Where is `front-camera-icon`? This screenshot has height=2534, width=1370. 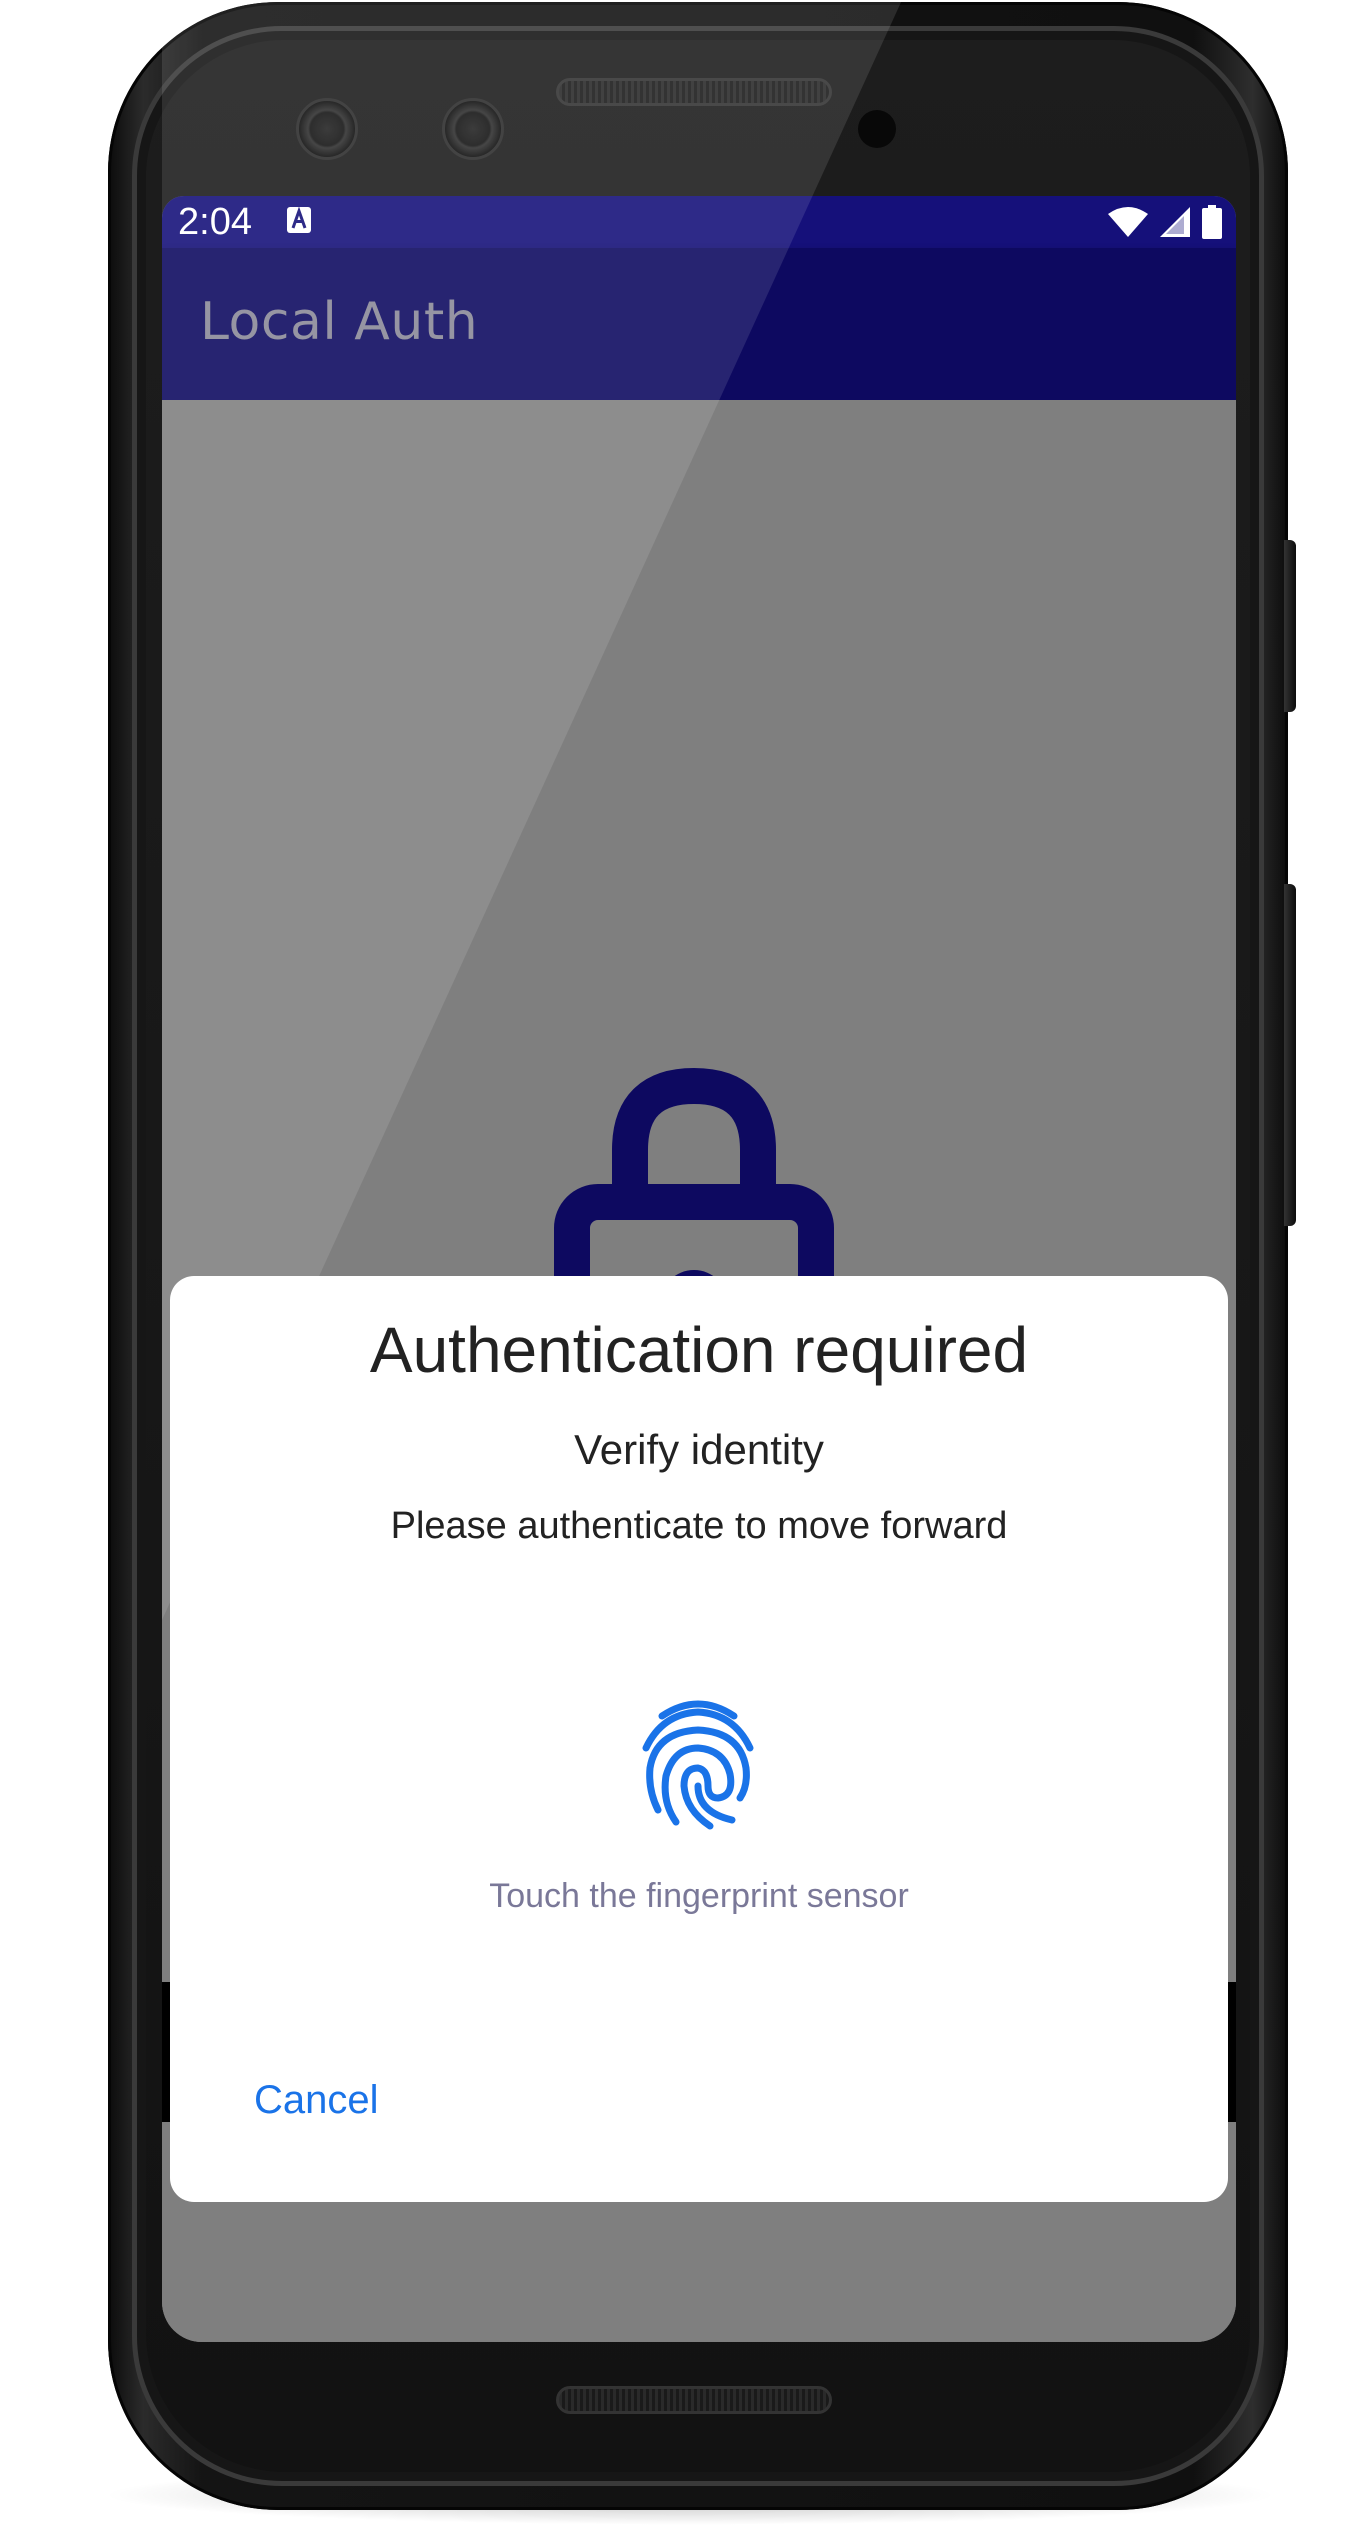
front-camera-icon is located at coordinates (327, 129).